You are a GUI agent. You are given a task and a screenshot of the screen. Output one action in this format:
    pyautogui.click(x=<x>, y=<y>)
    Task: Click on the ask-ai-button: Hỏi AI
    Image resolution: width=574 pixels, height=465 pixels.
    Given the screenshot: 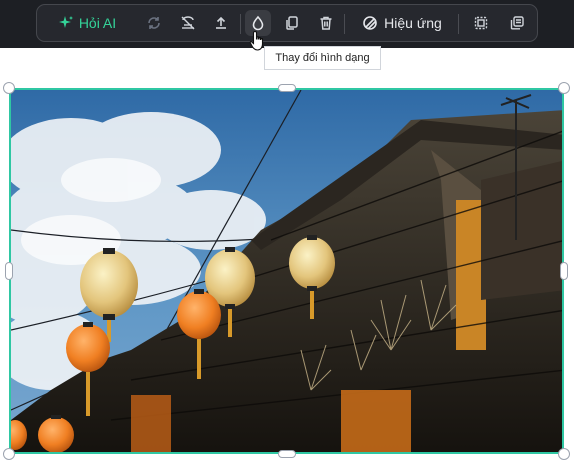 What is the action you would take?
    pyautogui.click(x=87, y=23)
    